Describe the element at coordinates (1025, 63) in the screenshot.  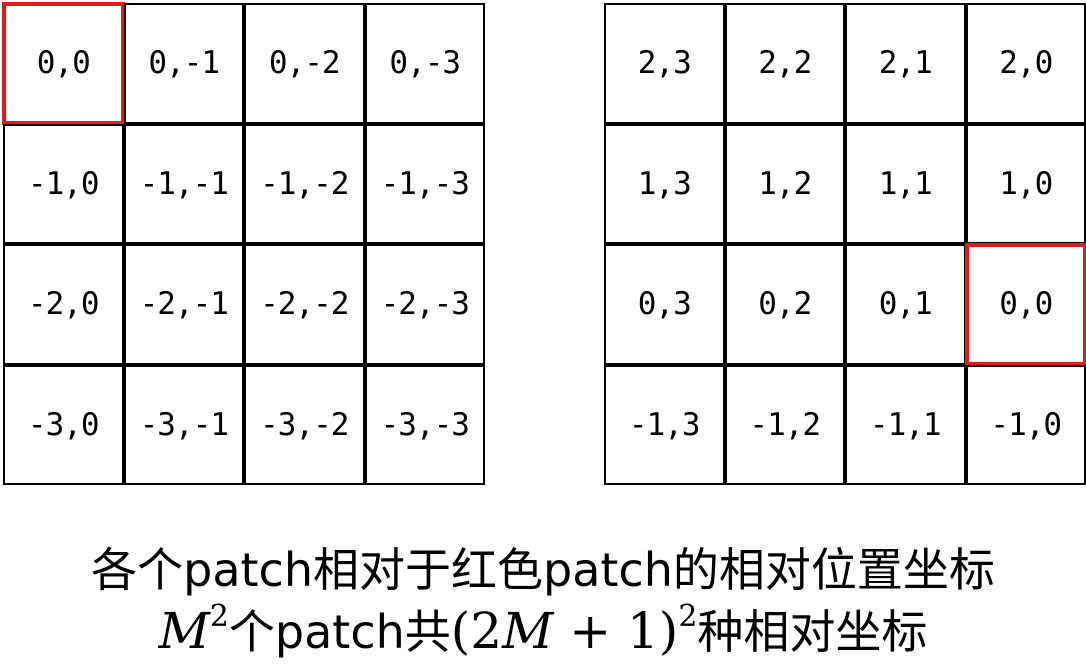
I see `right-grid-cell: 2,0` at that location.